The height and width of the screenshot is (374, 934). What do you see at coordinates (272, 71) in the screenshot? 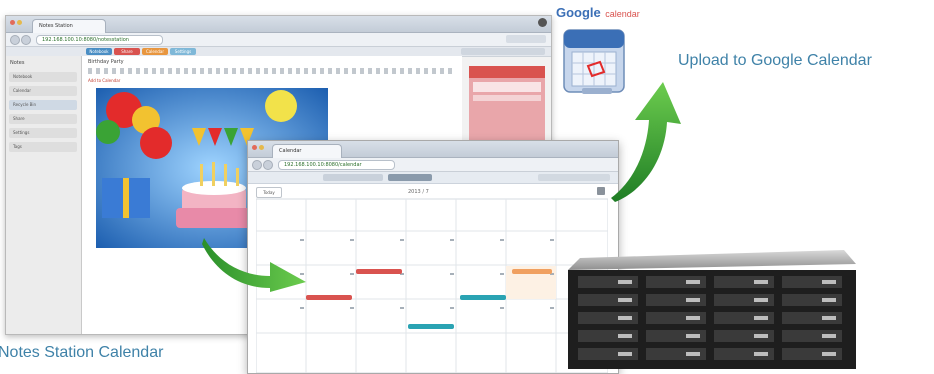
I see `formatting-toolbar` at bounding box center [272, 71].